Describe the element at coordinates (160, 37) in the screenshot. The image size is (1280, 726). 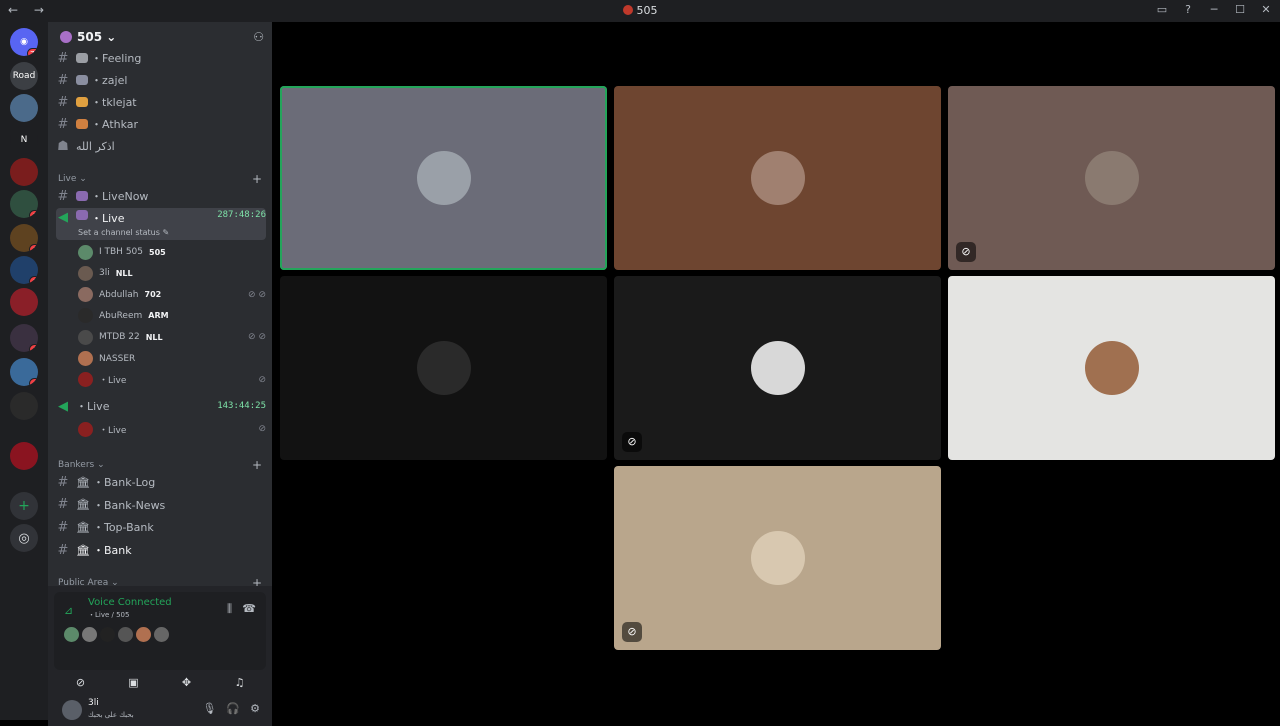
I see `guild-header: 505 ⌄ ⚇` at that location.